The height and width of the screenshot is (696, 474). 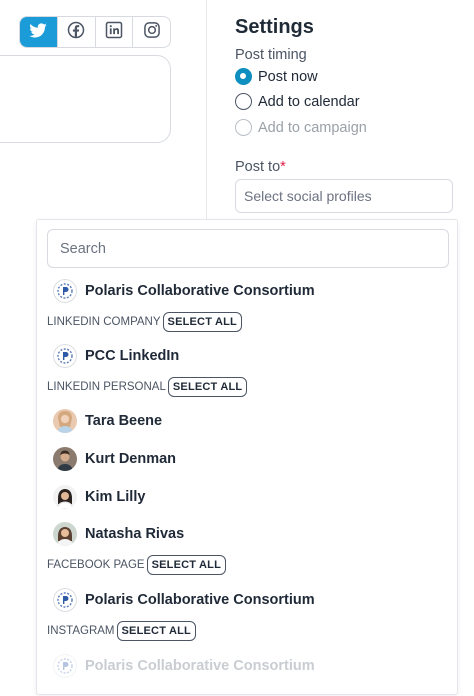 I want to click on profile-item: Kim Lilly, so click(x=99, y=497).